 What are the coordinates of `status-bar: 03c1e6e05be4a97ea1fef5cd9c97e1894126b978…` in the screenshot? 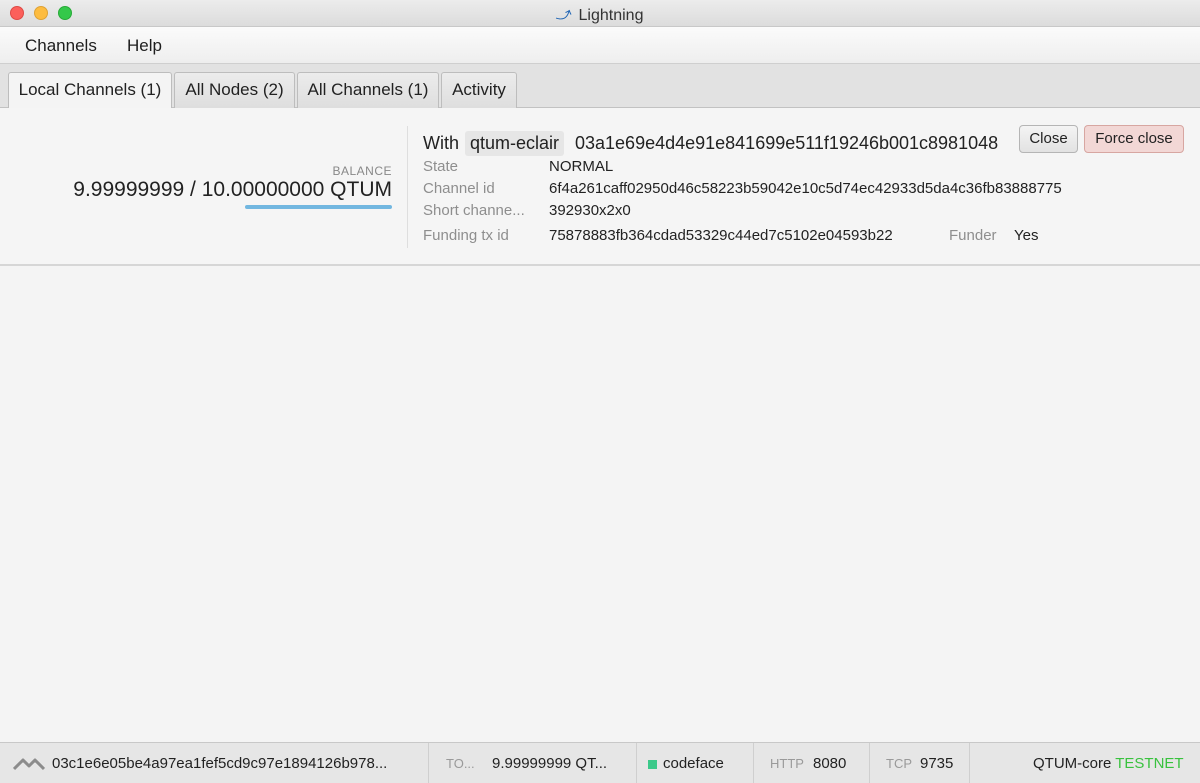 It's located at (600, 762).